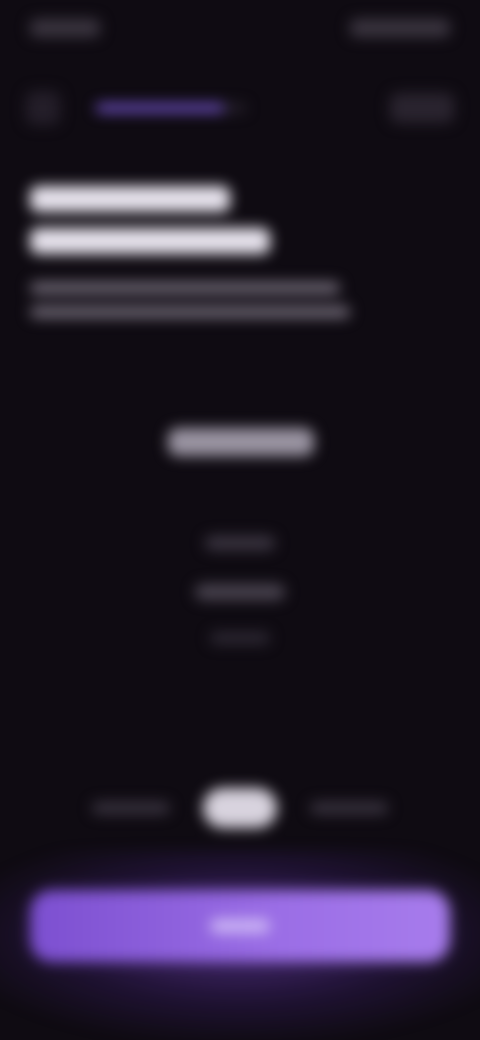  I want to click on continue-button, so click(240, 926).